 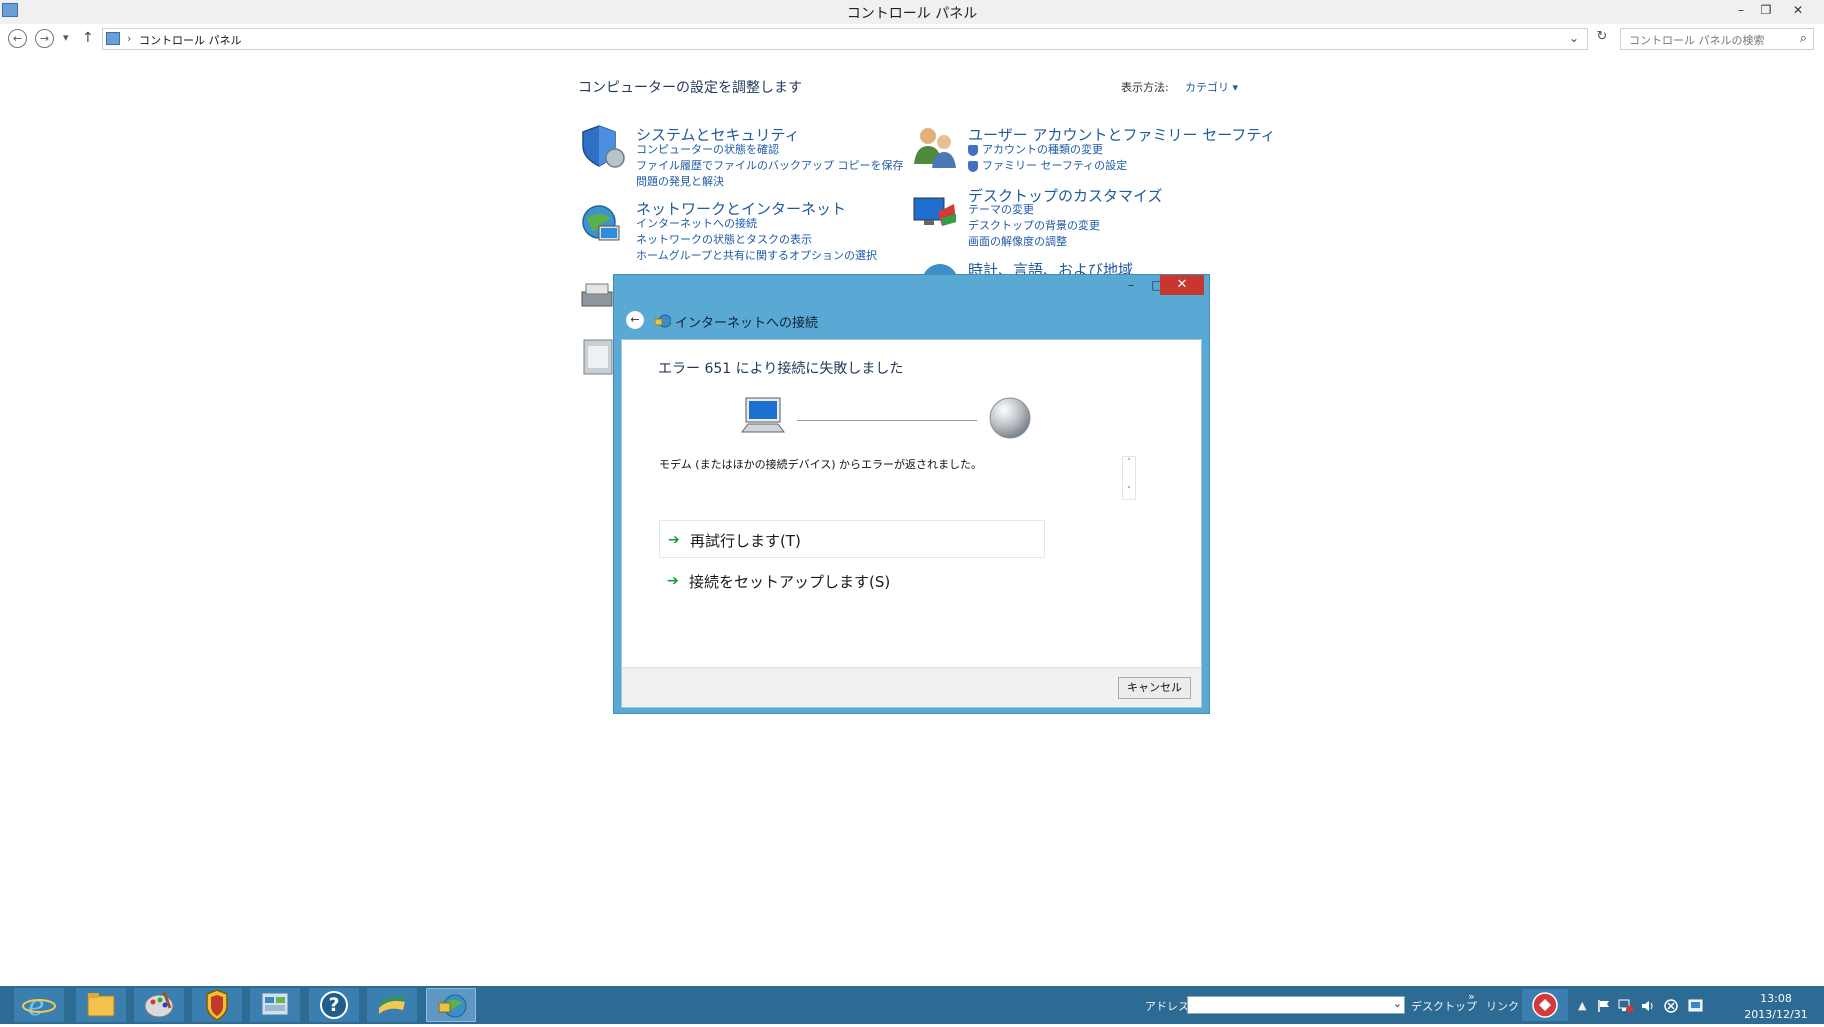 I want to click on taskbar-pinned-app, so click(x=1545, y=1005).